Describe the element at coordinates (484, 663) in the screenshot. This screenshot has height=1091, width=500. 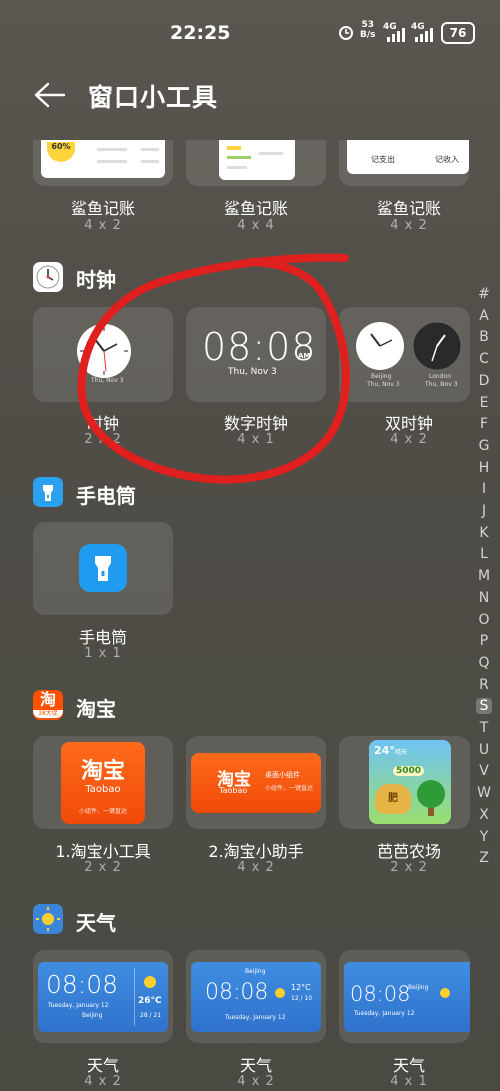
I see `index-letter: Q` at that location.